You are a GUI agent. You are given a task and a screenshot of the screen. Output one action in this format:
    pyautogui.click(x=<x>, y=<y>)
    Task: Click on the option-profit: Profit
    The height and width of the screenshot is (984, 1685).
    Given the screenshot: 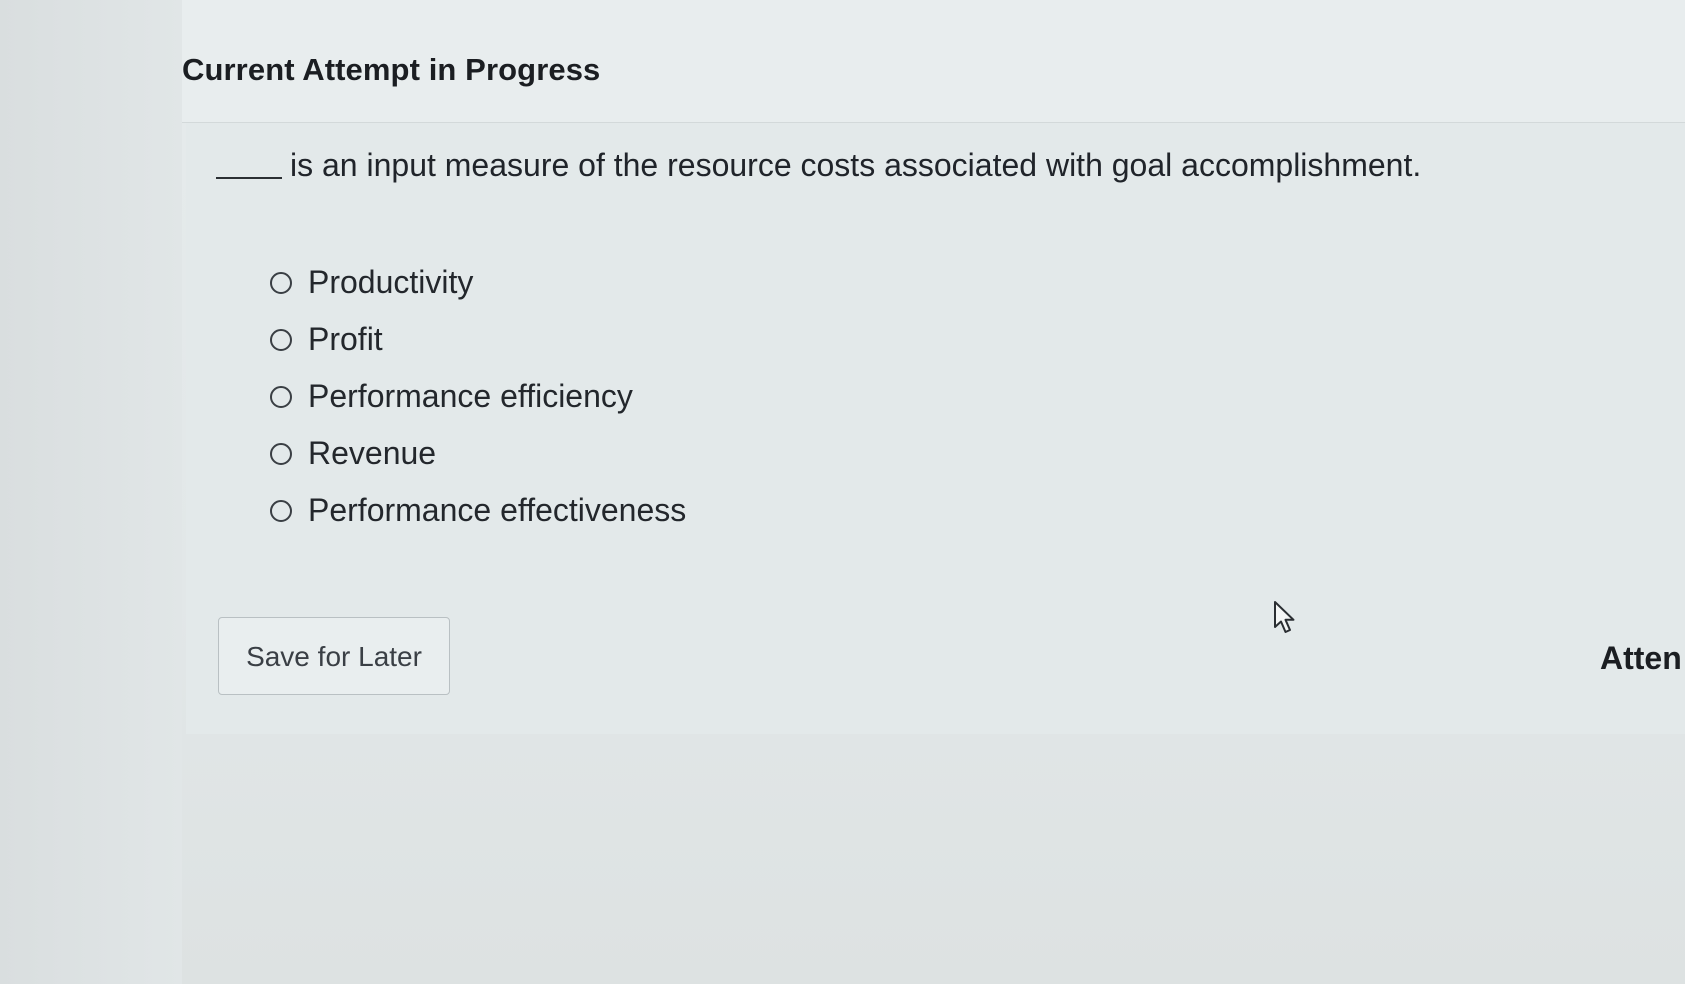 What is the action you would take?
    pyautogui.click(x=478, y=339)
    